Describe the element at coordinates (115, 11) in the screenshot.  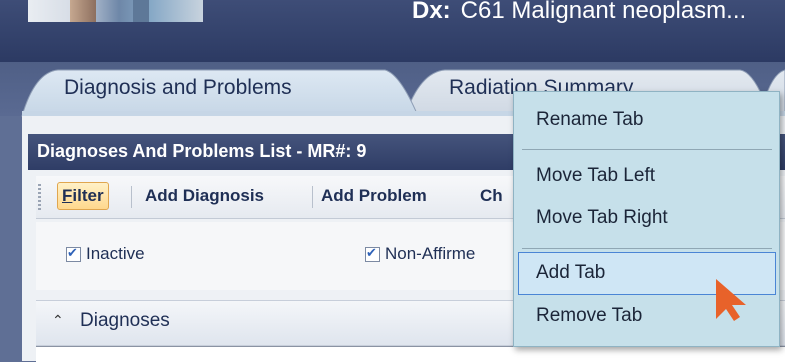
I see `patient-photo` at that location.